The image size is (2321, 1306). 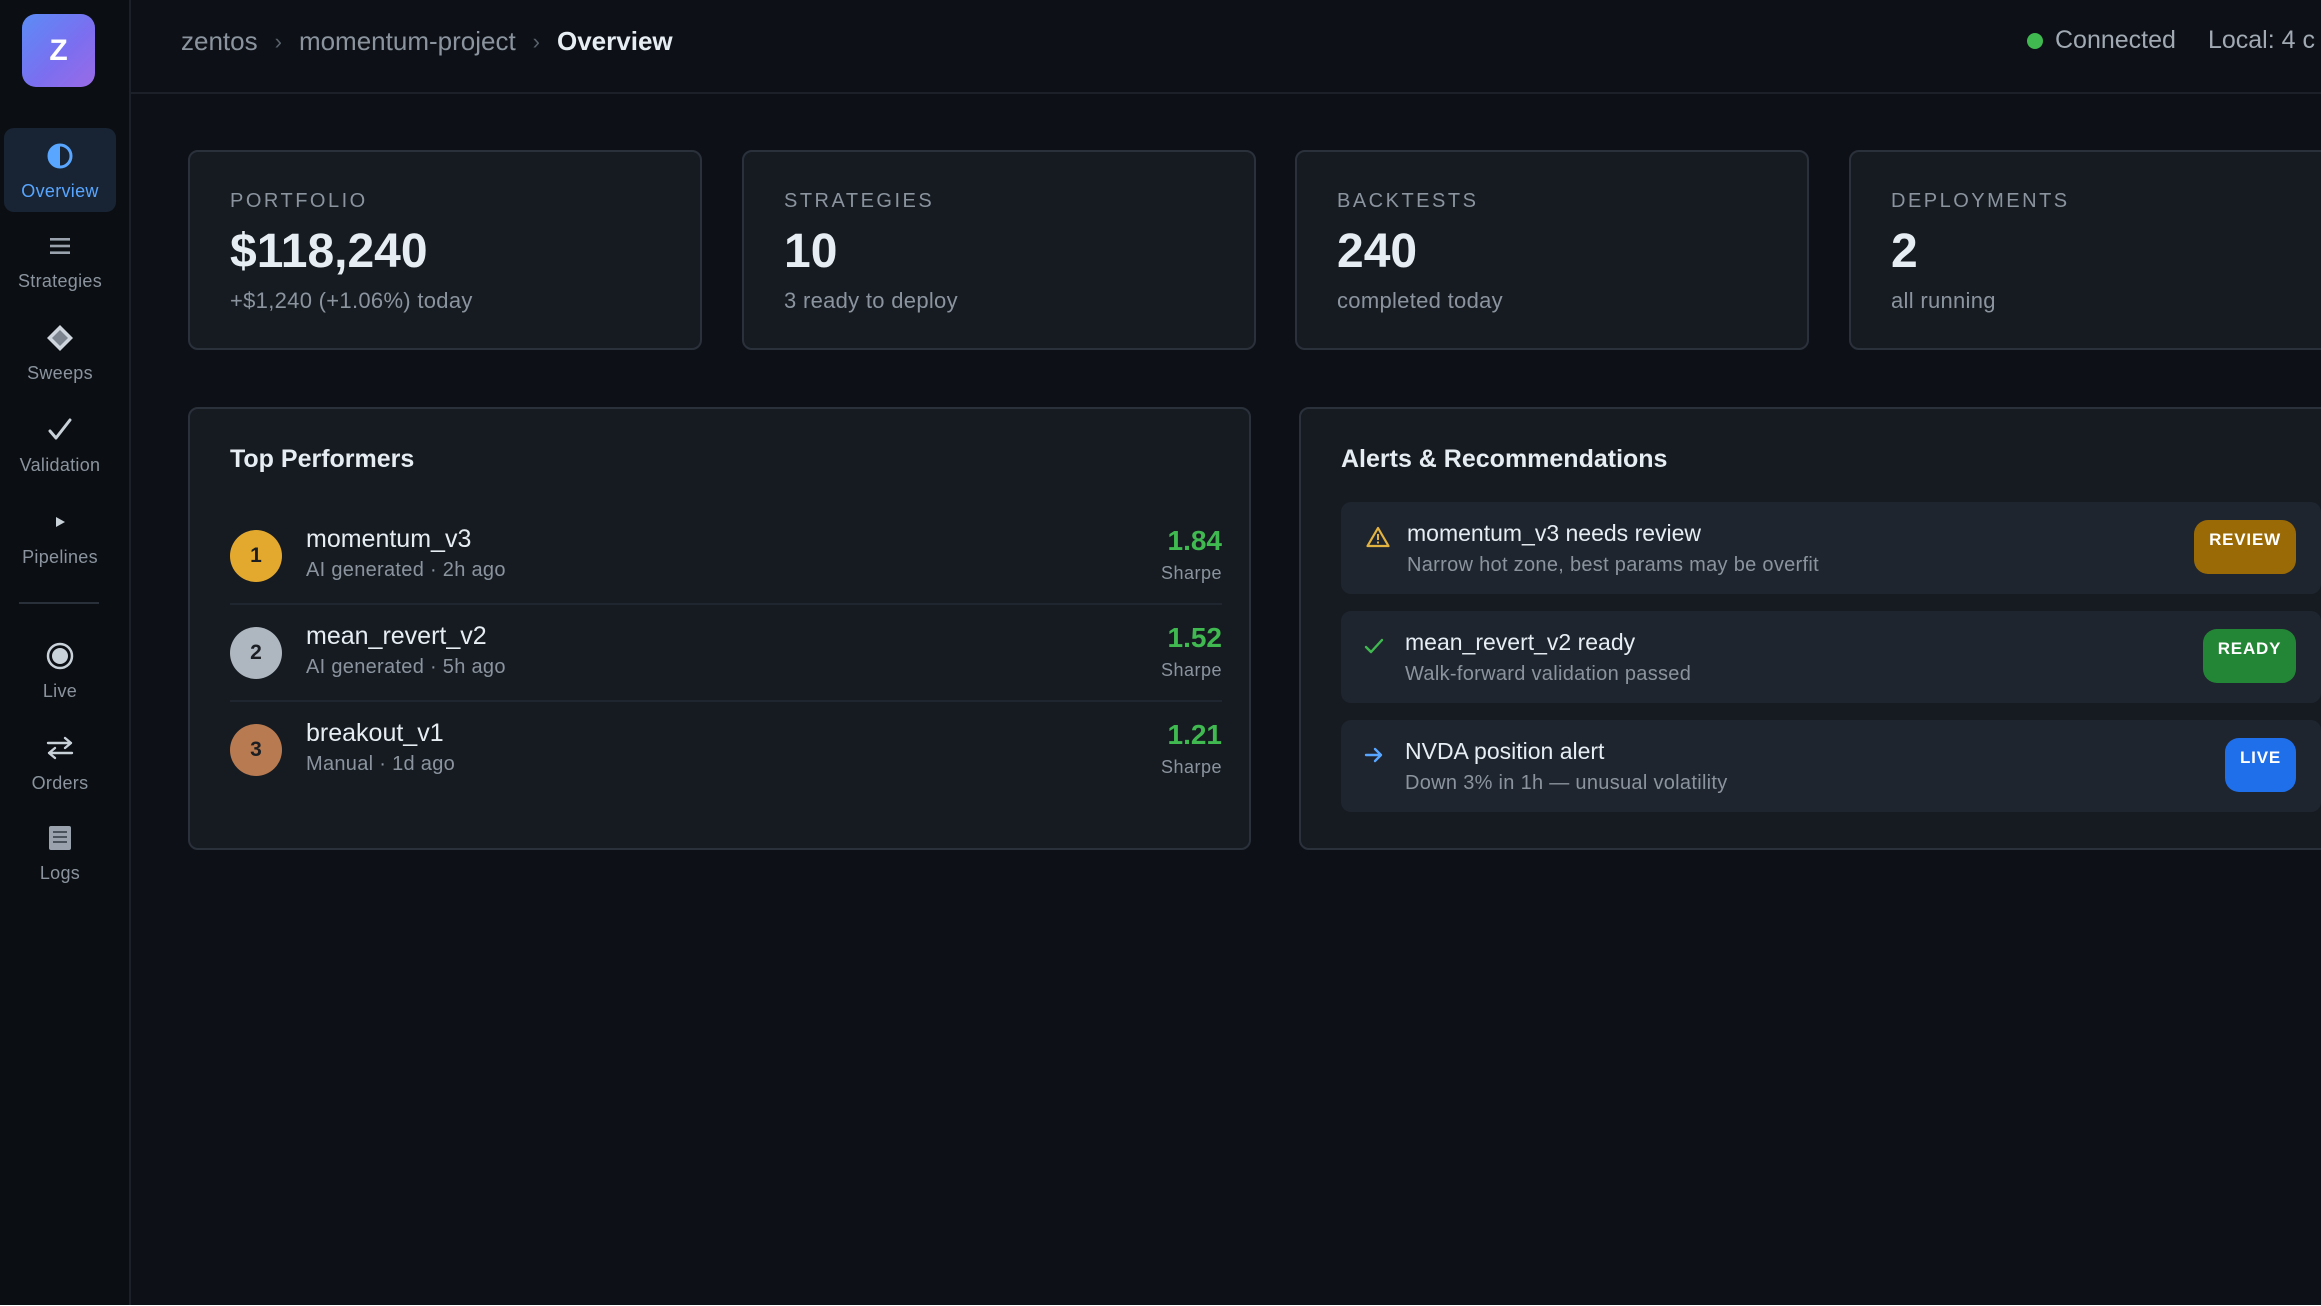 What do you see at coordinates (859, 201) in the screenshot?
I see `stat-label: STRATEGIES` at bounding box center [859, 201].